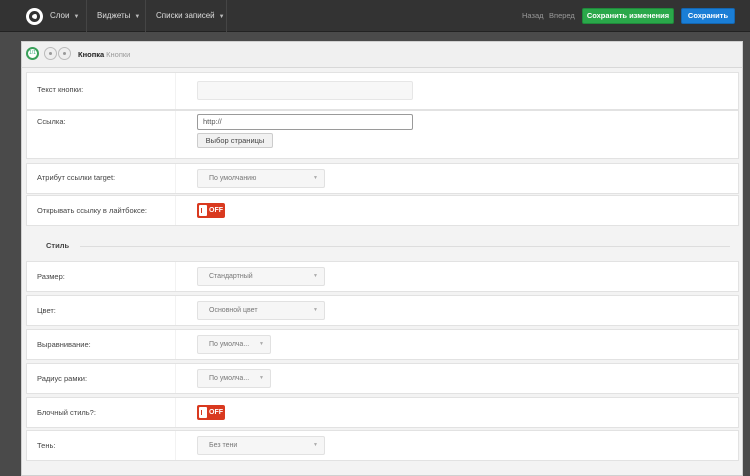 This screenshot has width=750, height=476. Describe the element at coordinates (64, 344) in the screenshot. I see `field-label: Выравнивание:` at that location.